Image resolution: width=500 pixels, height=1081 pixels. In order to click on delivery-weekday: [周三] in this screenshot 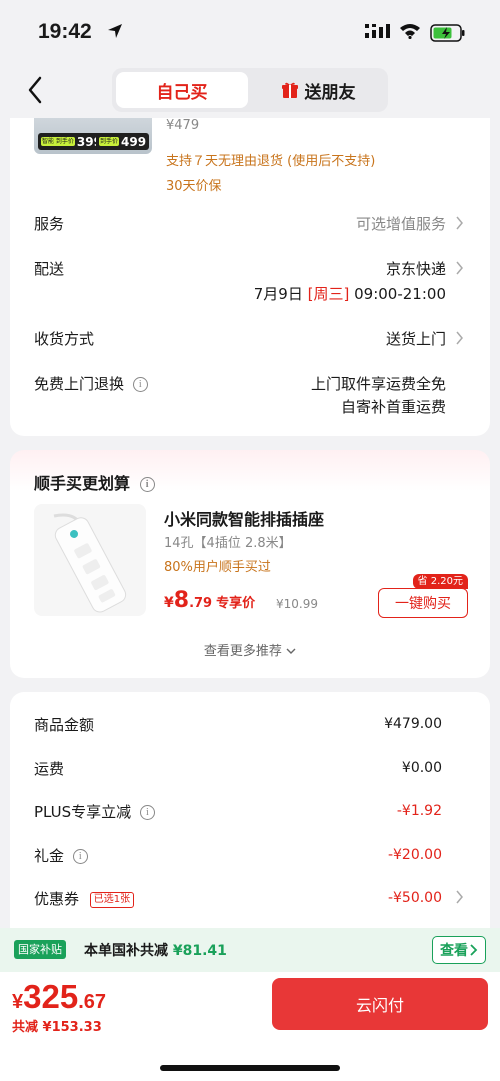, I will do `click(328, 294)`.